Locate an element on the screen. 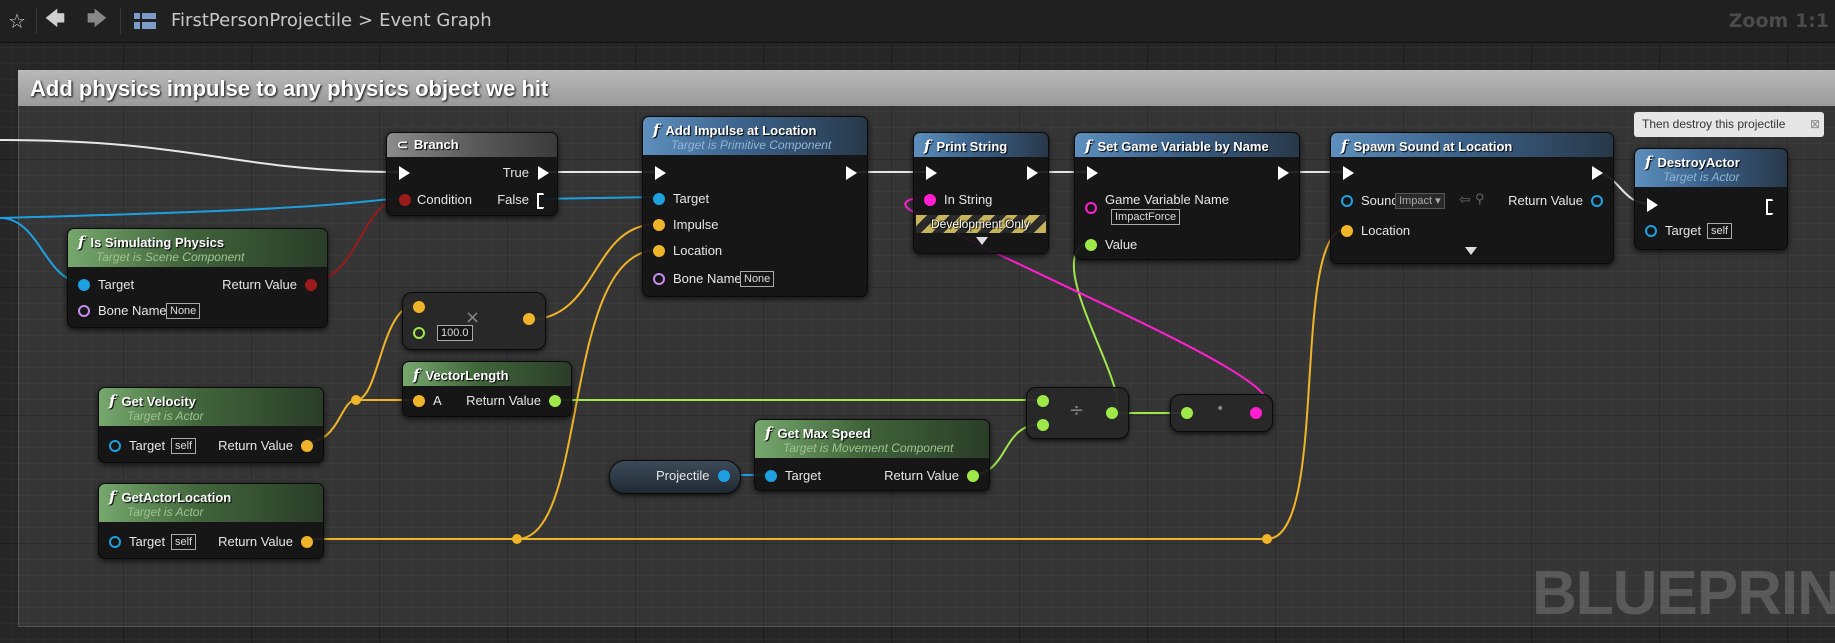  true-label: True is located at coordinates (515, 172).